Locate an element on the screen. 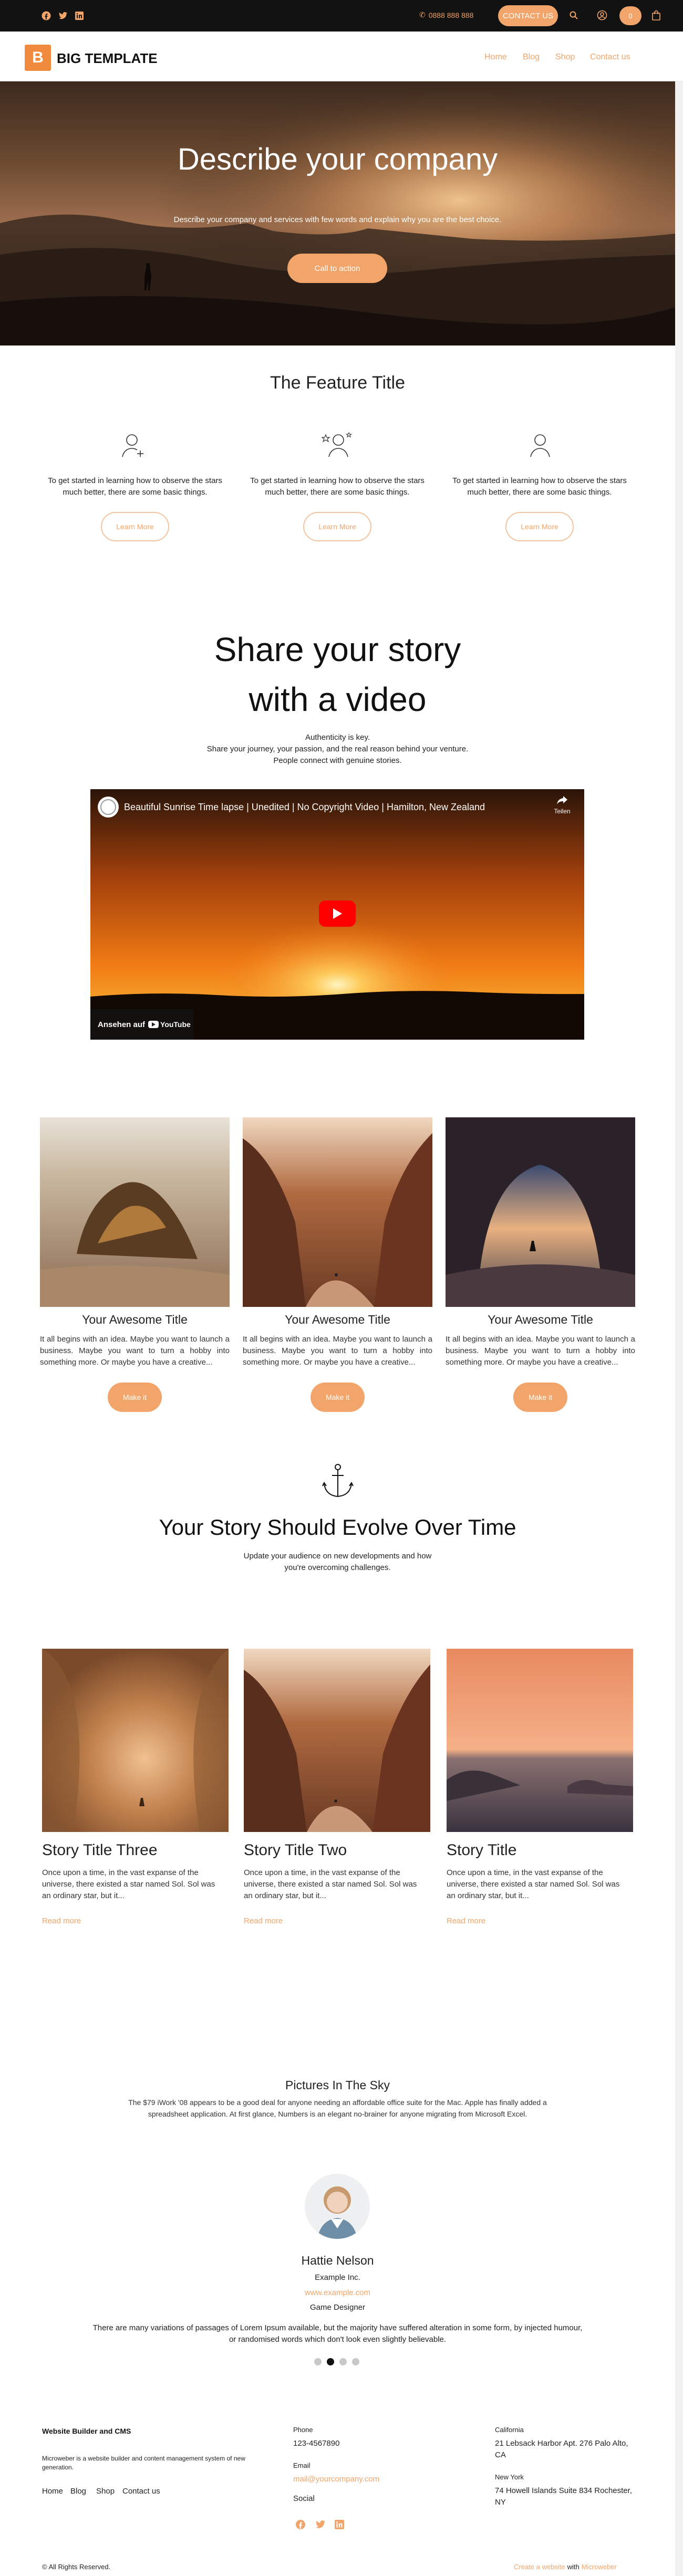  logo-text: BIG TEMPLATE is located at coordinates (107, 59).